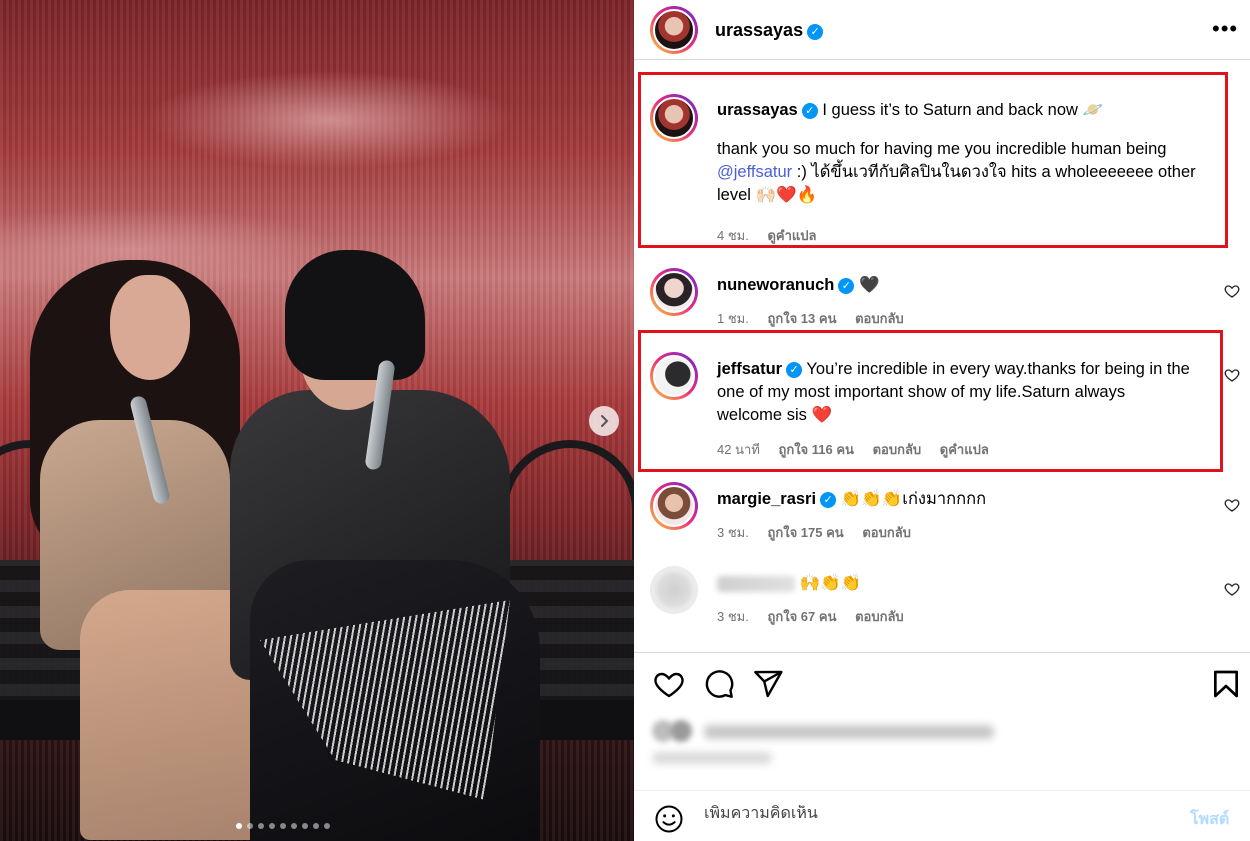 The height and width of the screenshot is (841, 1250). Describe the element at coordinates (767, 195) in the screenshot. I see `caption-line-4: level 🙌🏻❤️🔥` at that location.